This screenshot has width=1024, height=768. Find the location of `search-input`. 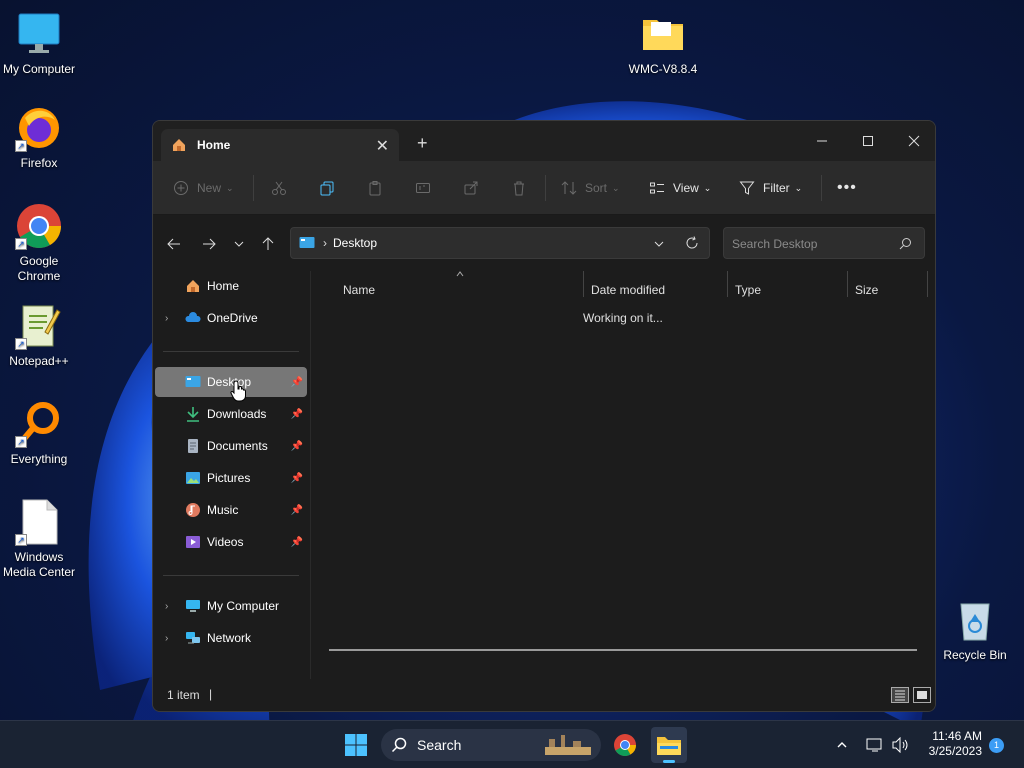

search-input is located at coordinates (812, 244).